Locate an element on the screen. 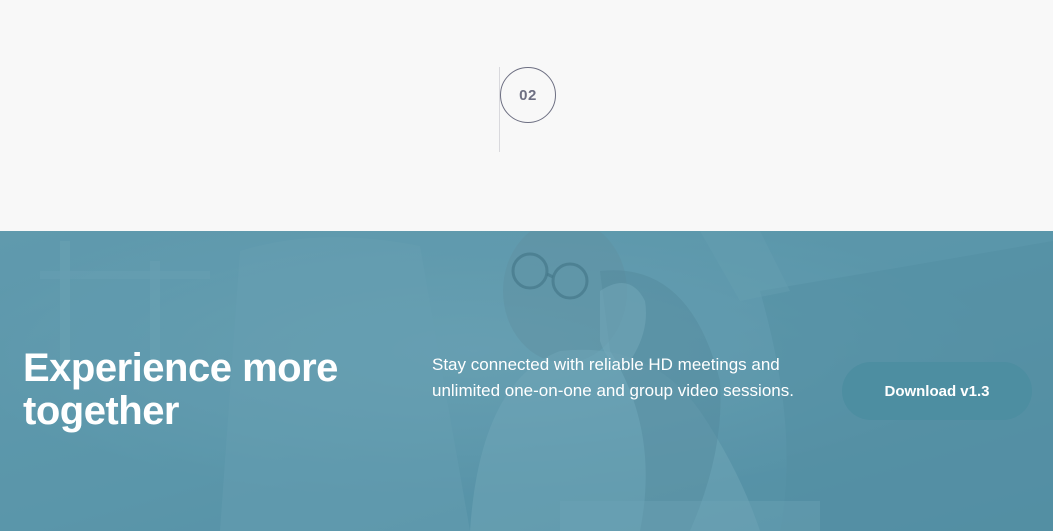  step-number-badge: 02 is located at coordinates (528, 95).